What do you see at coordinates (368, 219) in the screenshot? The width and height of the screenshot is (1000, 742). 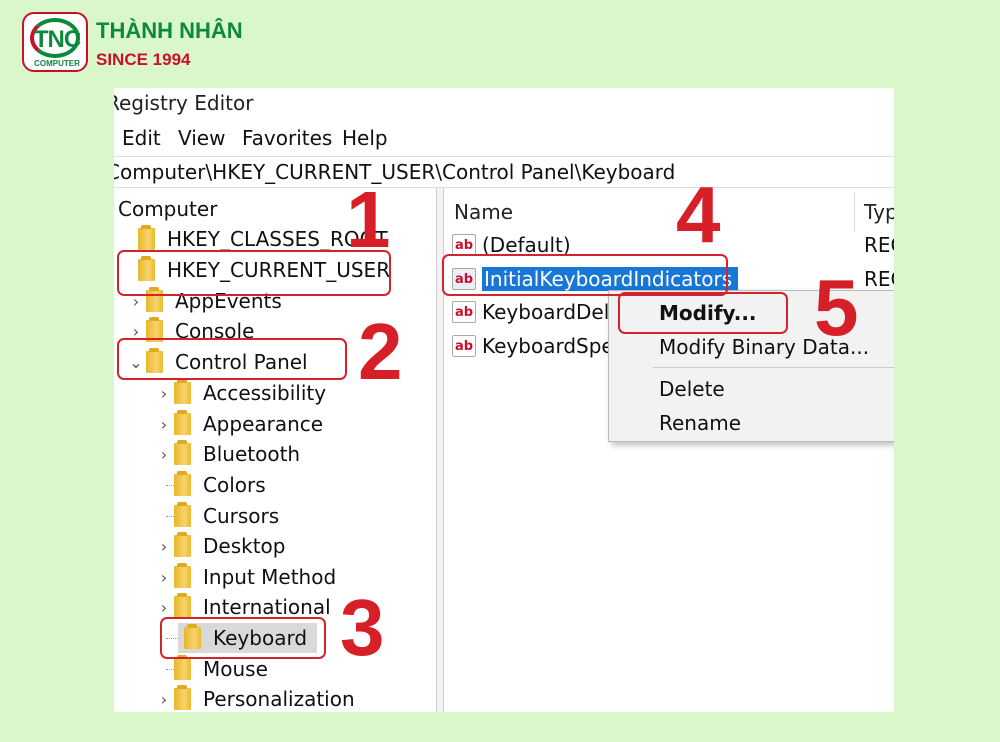 I see `annotation-number-1: 1` at bounding box center [368, 219].